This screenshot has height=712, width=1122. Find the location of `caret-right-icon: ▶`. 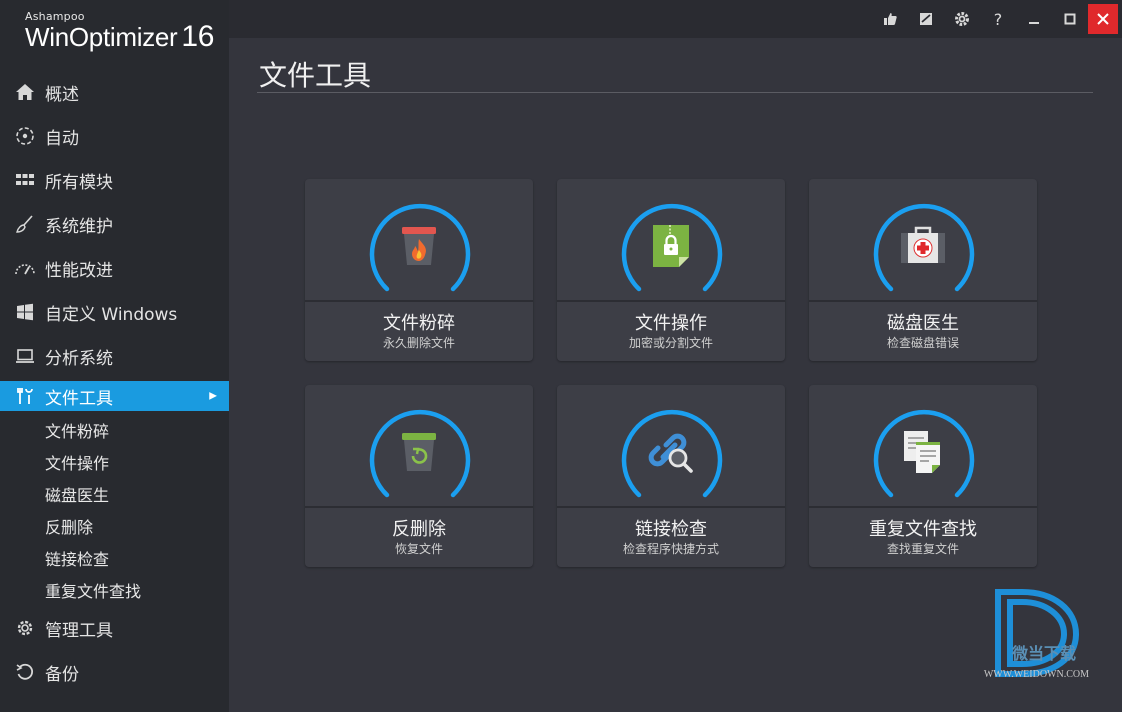

caret-right-icon: ▶ is located at coordinates (213, 396).